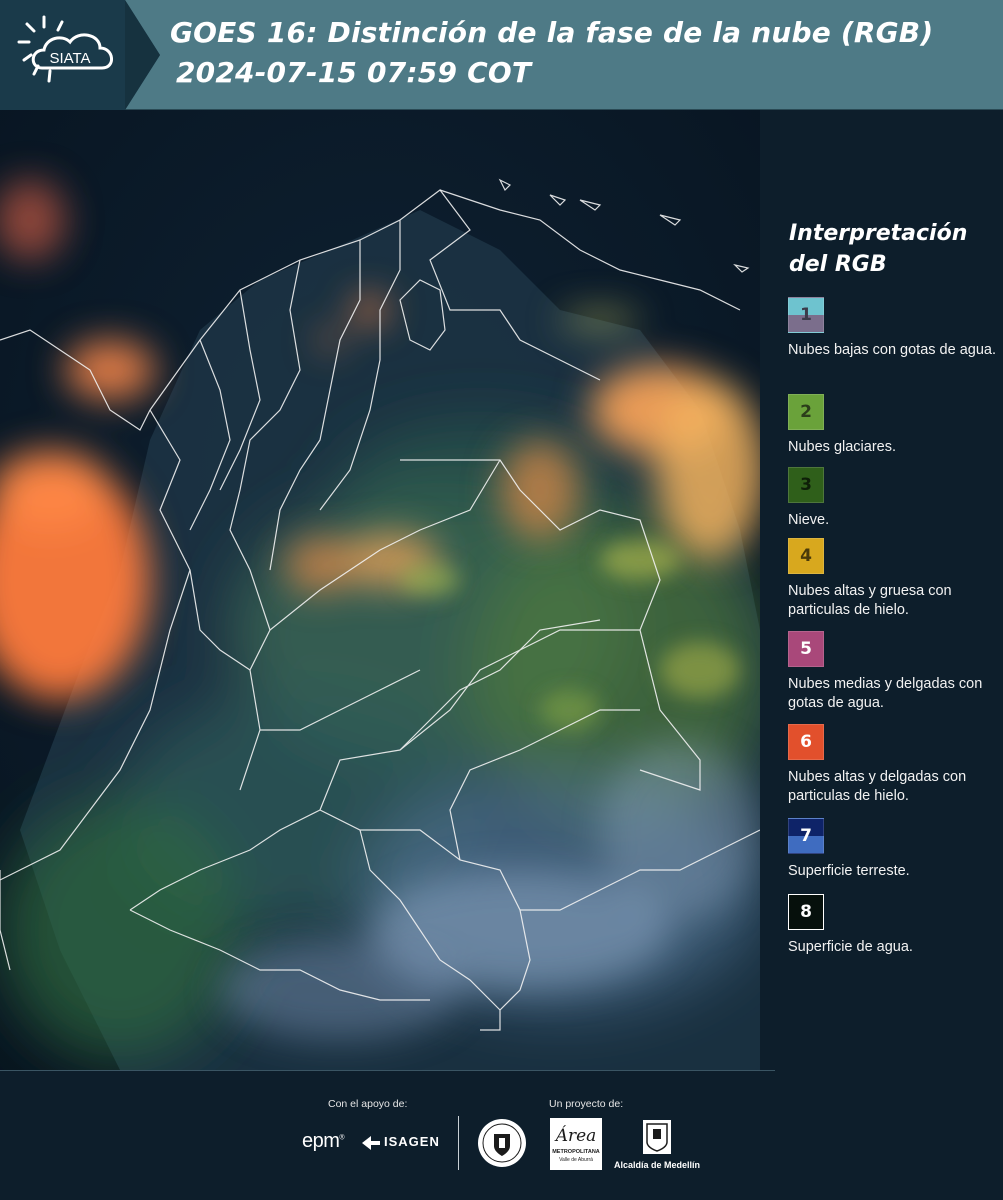 The image size is (1003, 1200). Describe the element at coordinates (458, 1143) in the screenshot. I see `footer-vertical-divider` at that location.